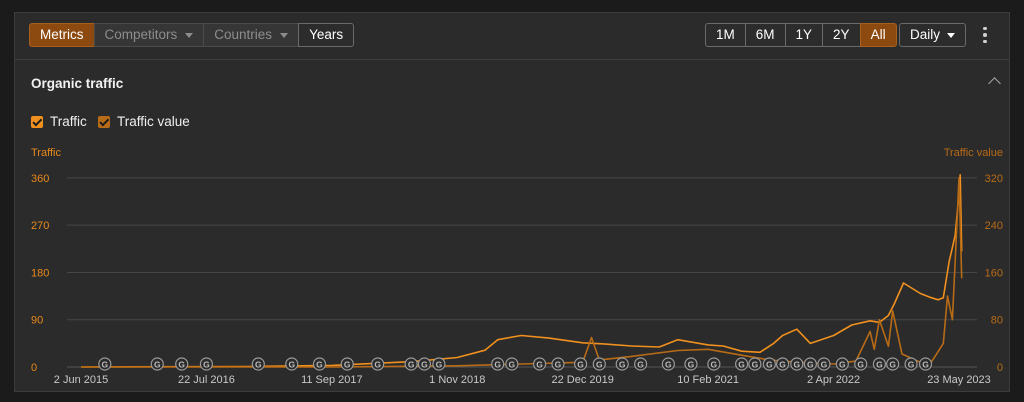 The height and width of the screenshot is (402, 1024). What do you see at coordinates (994, 179) in the screenshot?
I see `right-tick-label: 320` at bounding box center [994, 179].